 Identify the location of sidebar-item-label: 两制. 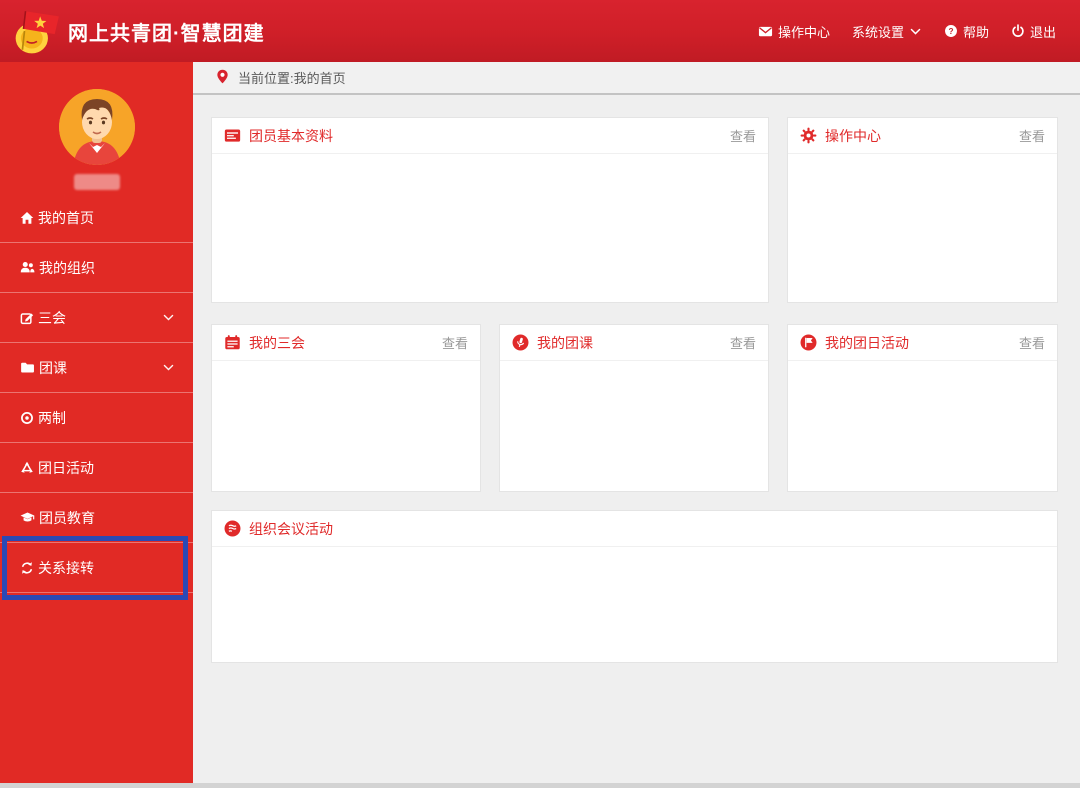
(52, 417).